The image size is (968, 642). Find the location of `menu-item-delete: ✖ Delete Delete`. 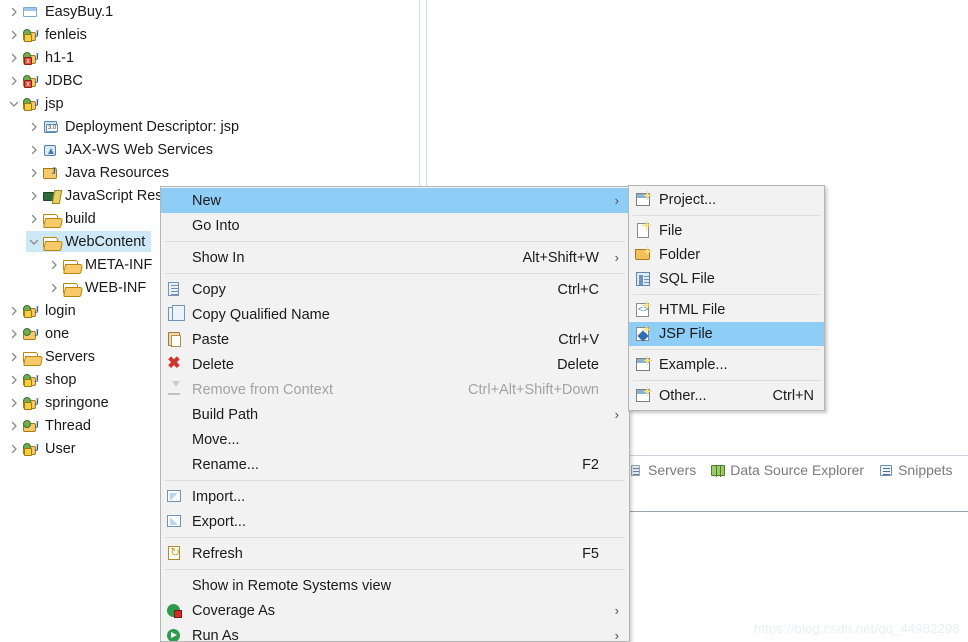

menu-item-delete: ✖ Delete Delete is located at coordinates (395, 364).